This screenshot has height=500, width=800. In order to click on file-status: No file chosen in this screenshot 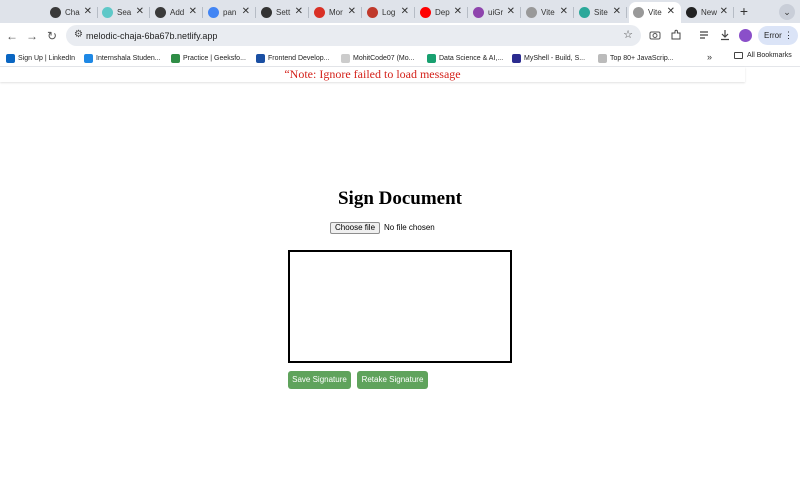, I will do `click(409, 227)`.